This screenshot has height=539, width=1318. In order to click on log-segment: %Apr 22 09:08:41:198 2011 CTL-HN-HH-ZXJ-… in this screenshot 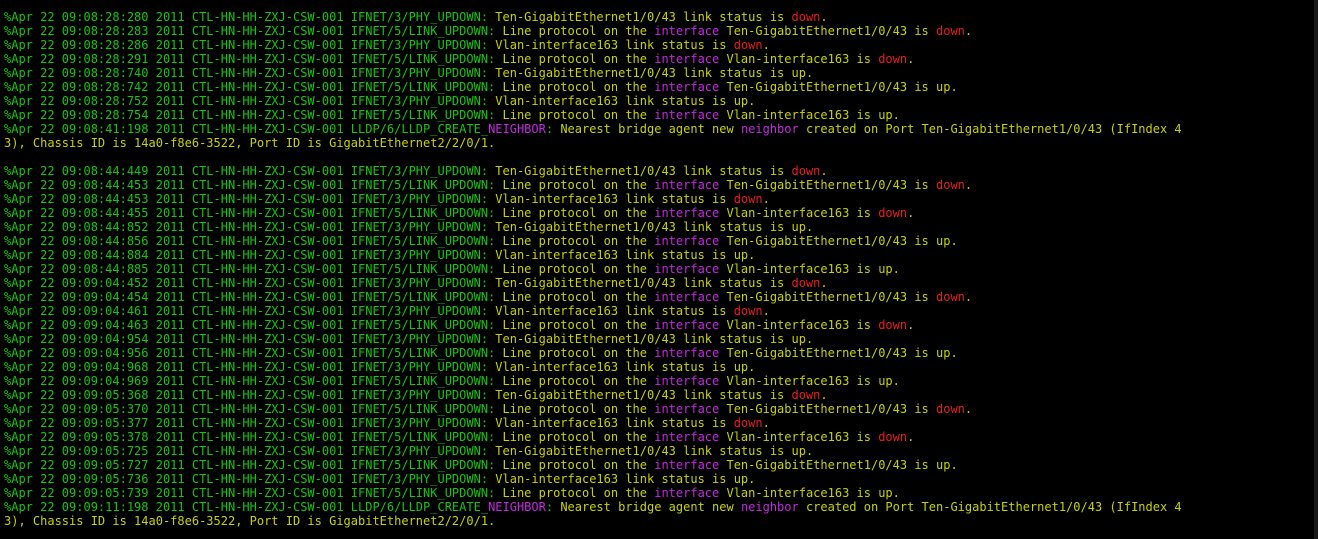, I will do `click(246, 129)`.